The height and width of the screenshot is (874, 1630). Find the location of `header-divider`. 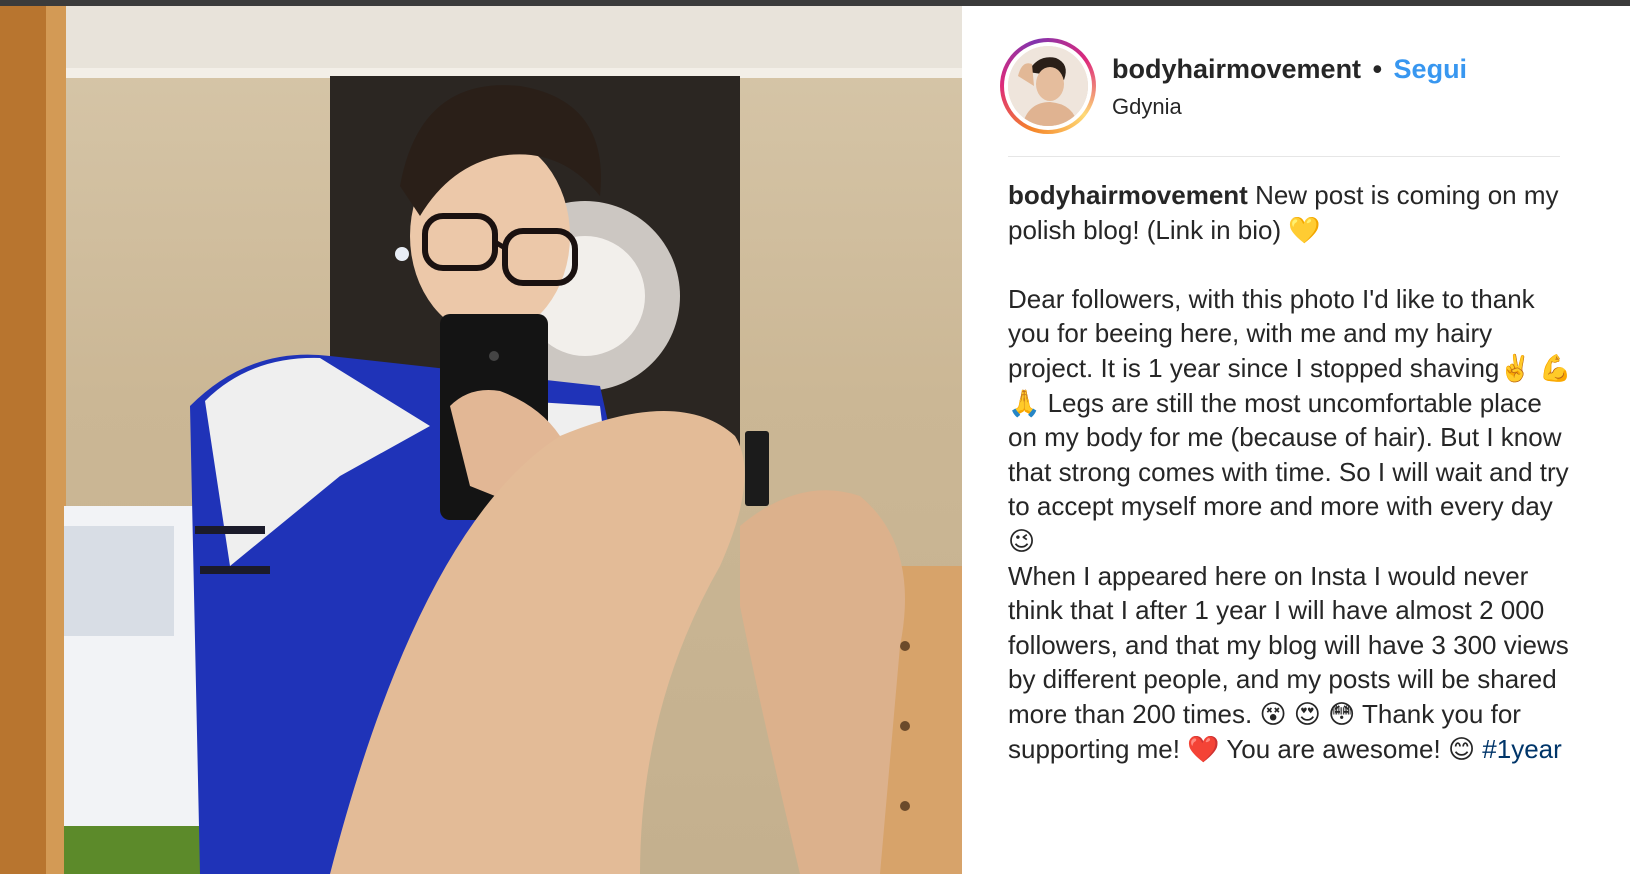

header-divider is located at coordinates (1284, 156).